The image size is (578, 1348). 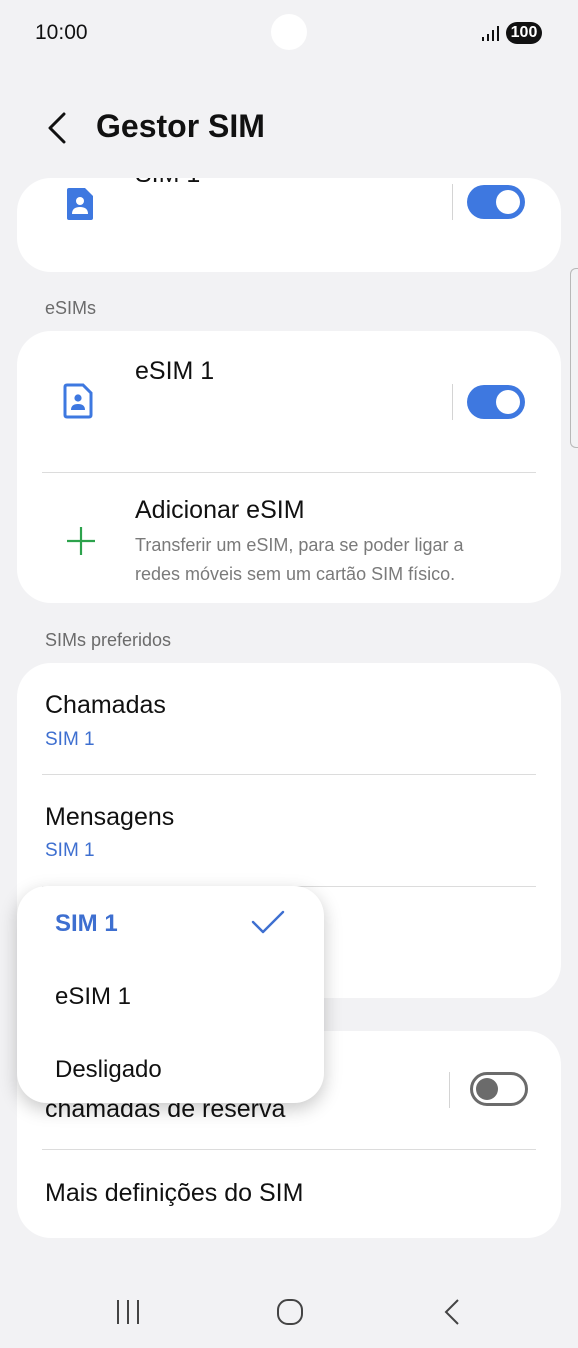 I want to click on recent-apps-icon, so click(x=128, y=1312).